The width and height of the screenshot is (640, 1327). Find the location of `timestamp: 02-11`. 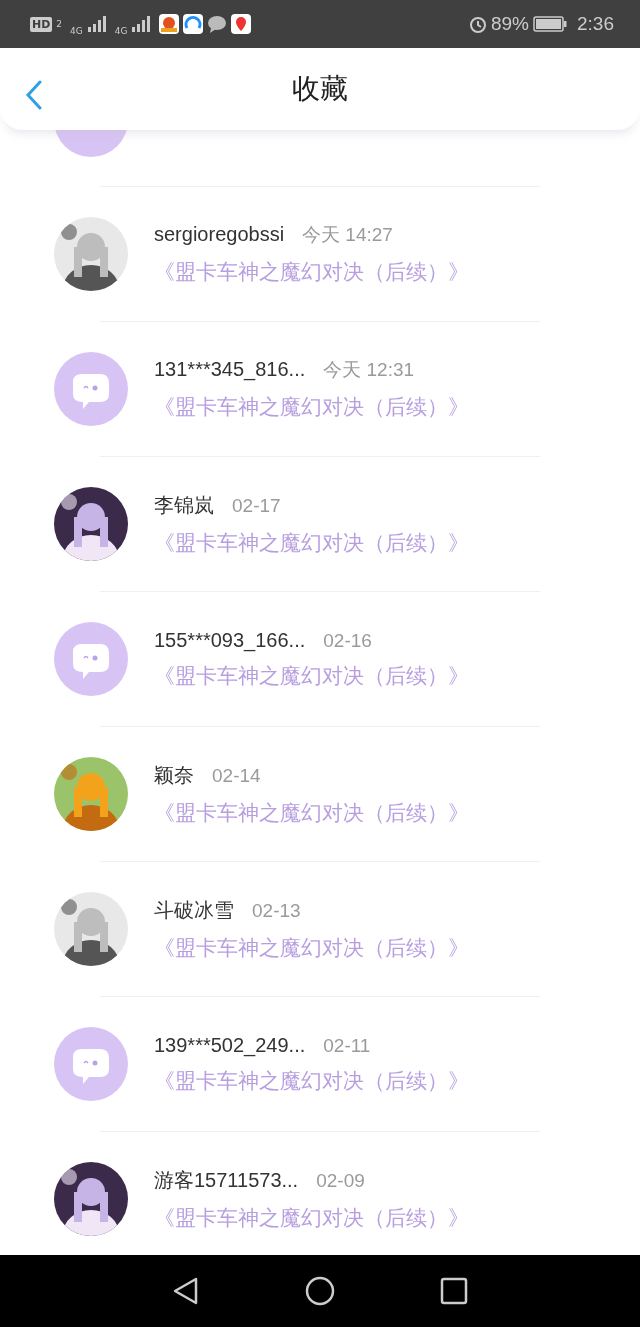

timestamp: 02-11 is located at coordinates (347, 1045).